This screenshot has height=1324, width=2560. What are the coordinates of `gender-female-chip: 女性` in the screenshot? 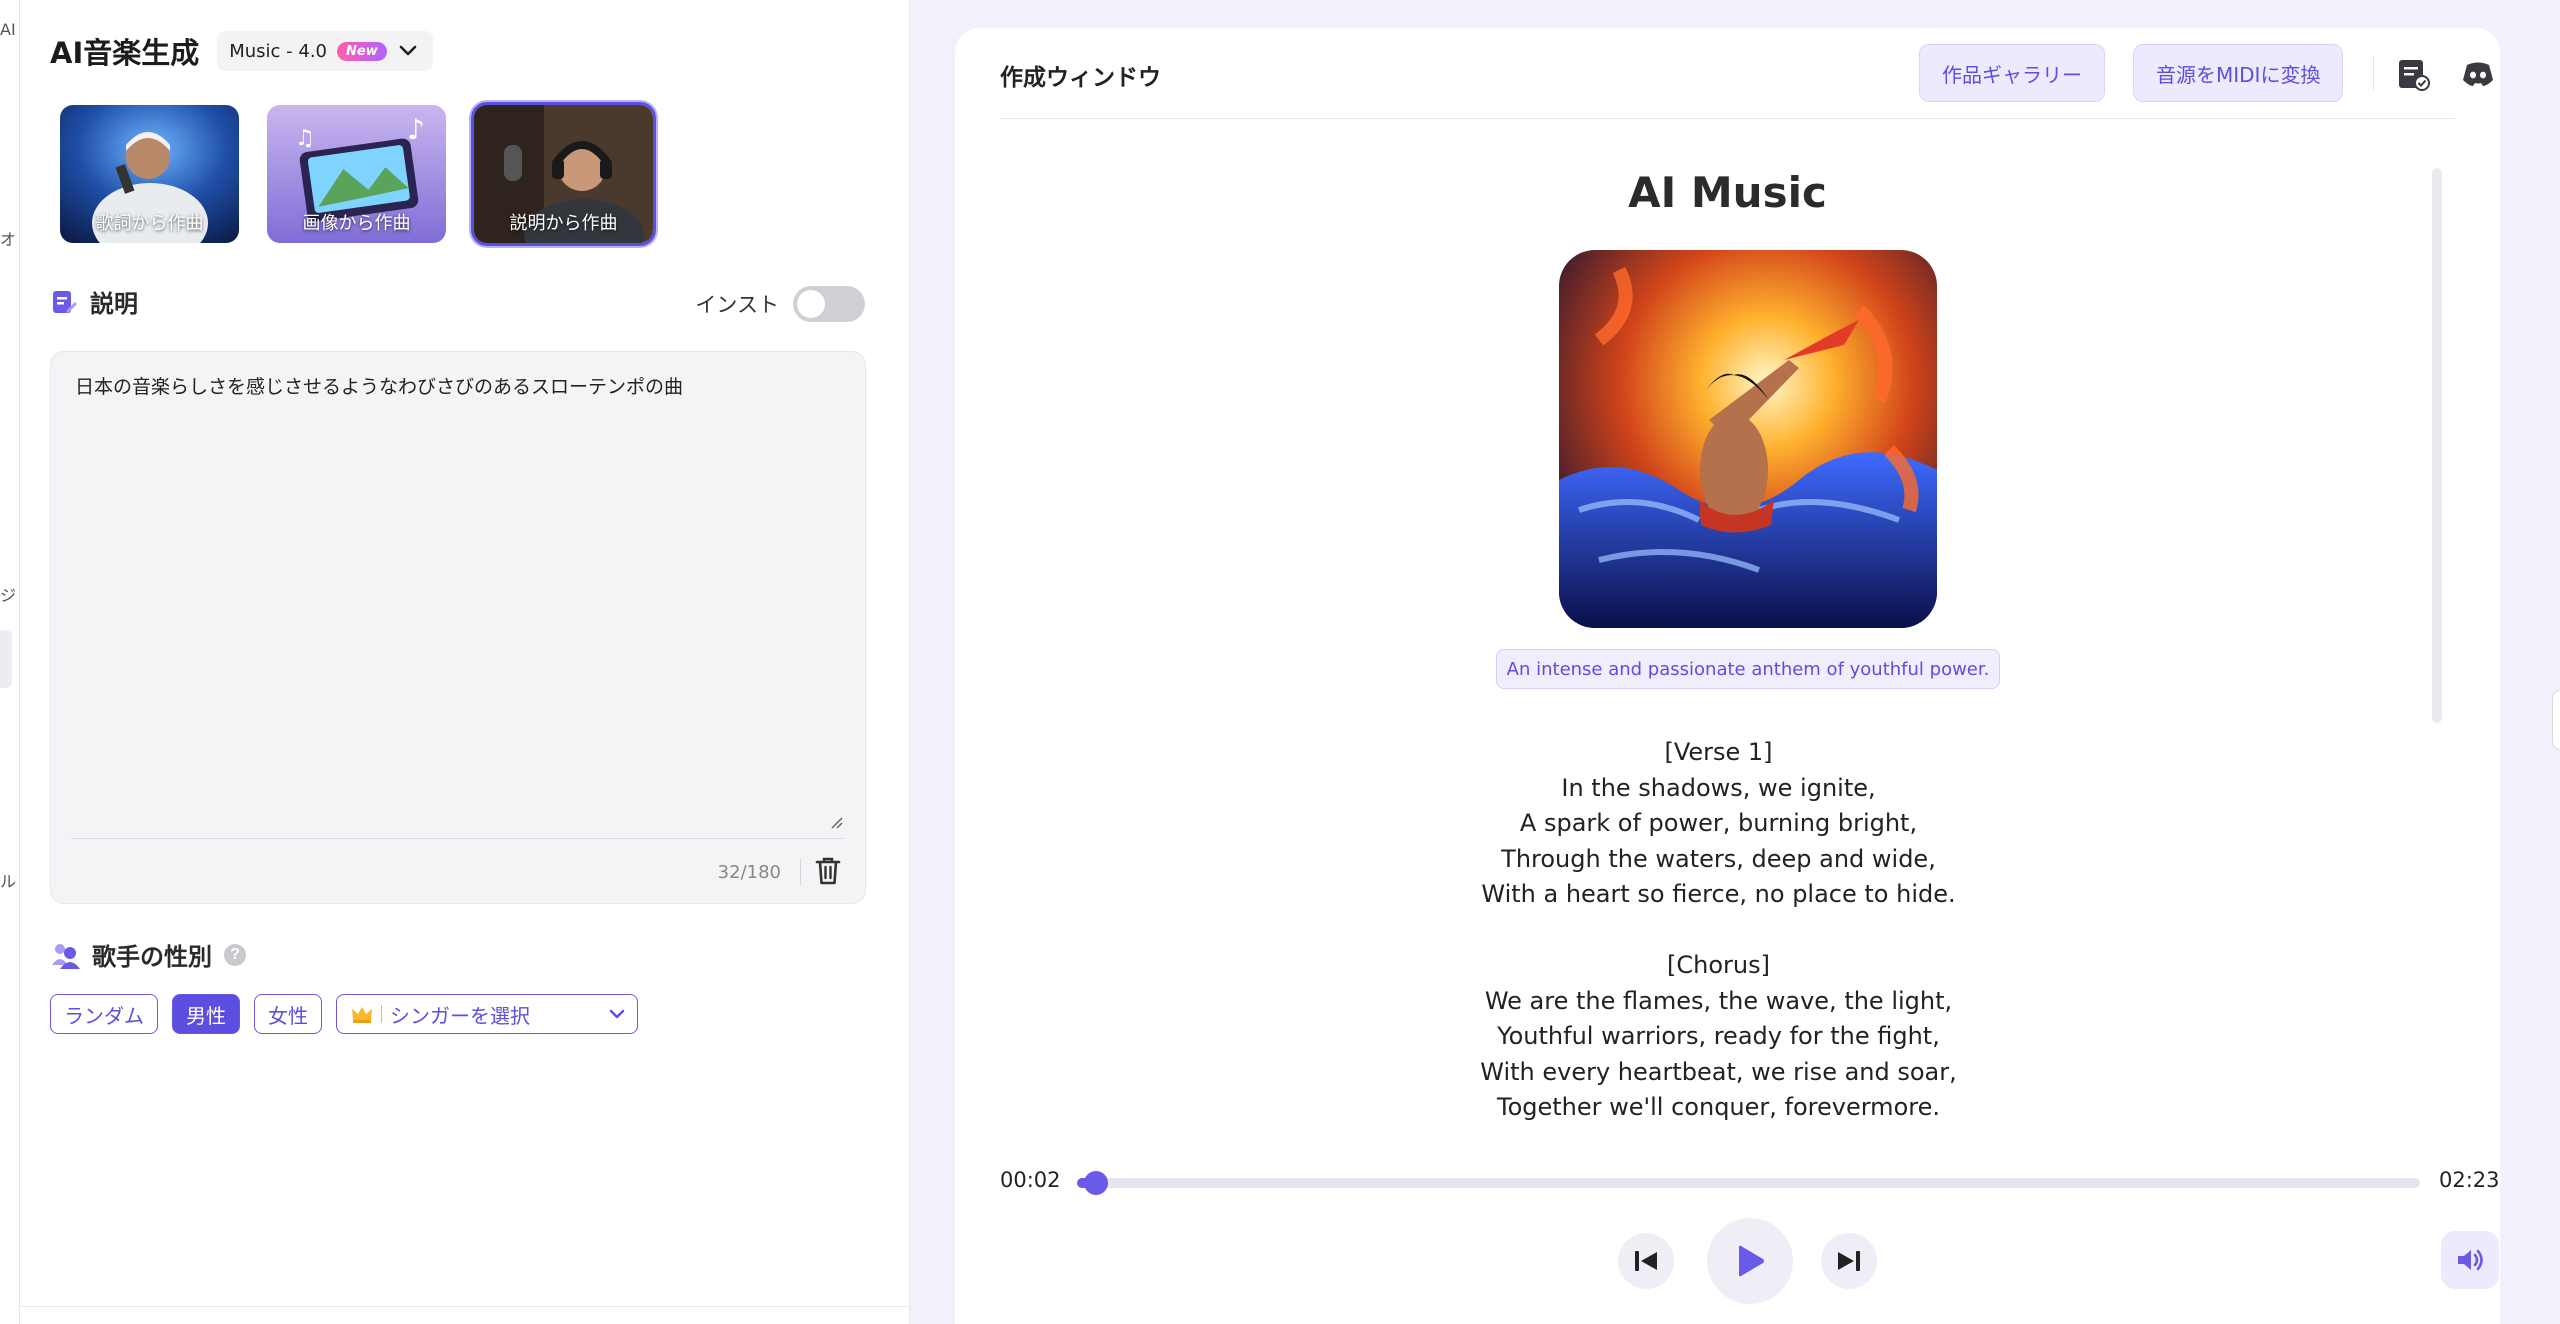 It's located at (288, 1014).